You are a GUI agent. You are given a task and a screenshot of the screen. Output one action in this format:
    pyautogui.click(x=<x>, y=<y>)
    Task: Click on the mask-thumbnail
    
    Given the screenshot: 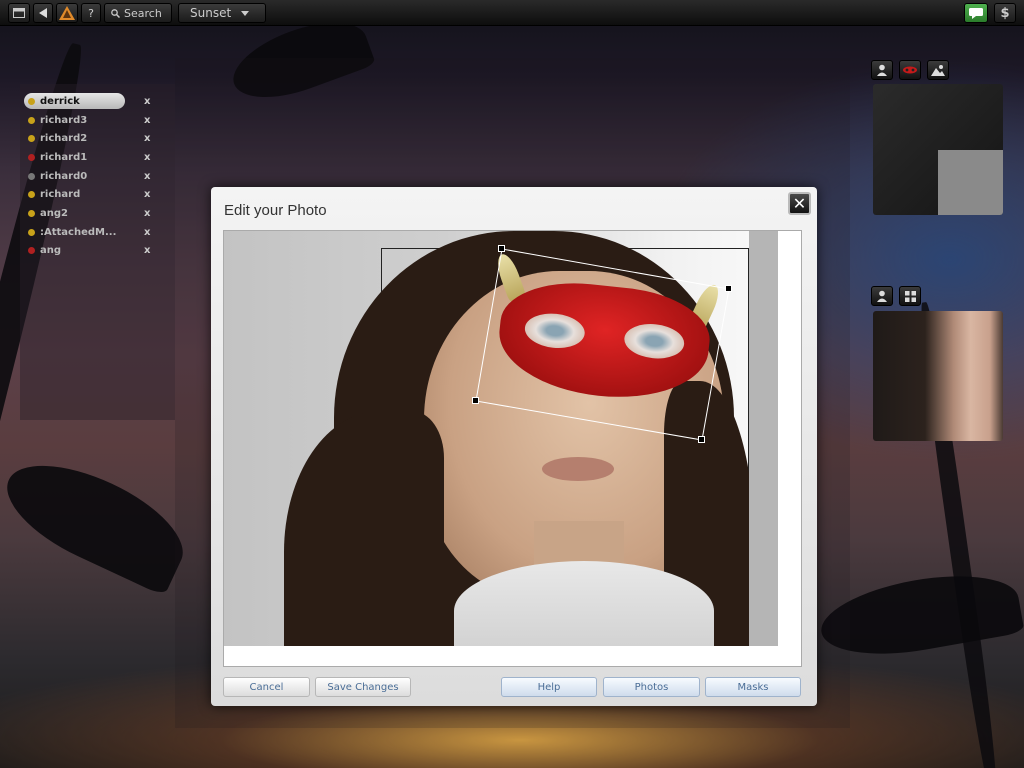 What is the action you would take?
    pyautogui.click(x=938, y=149)
    